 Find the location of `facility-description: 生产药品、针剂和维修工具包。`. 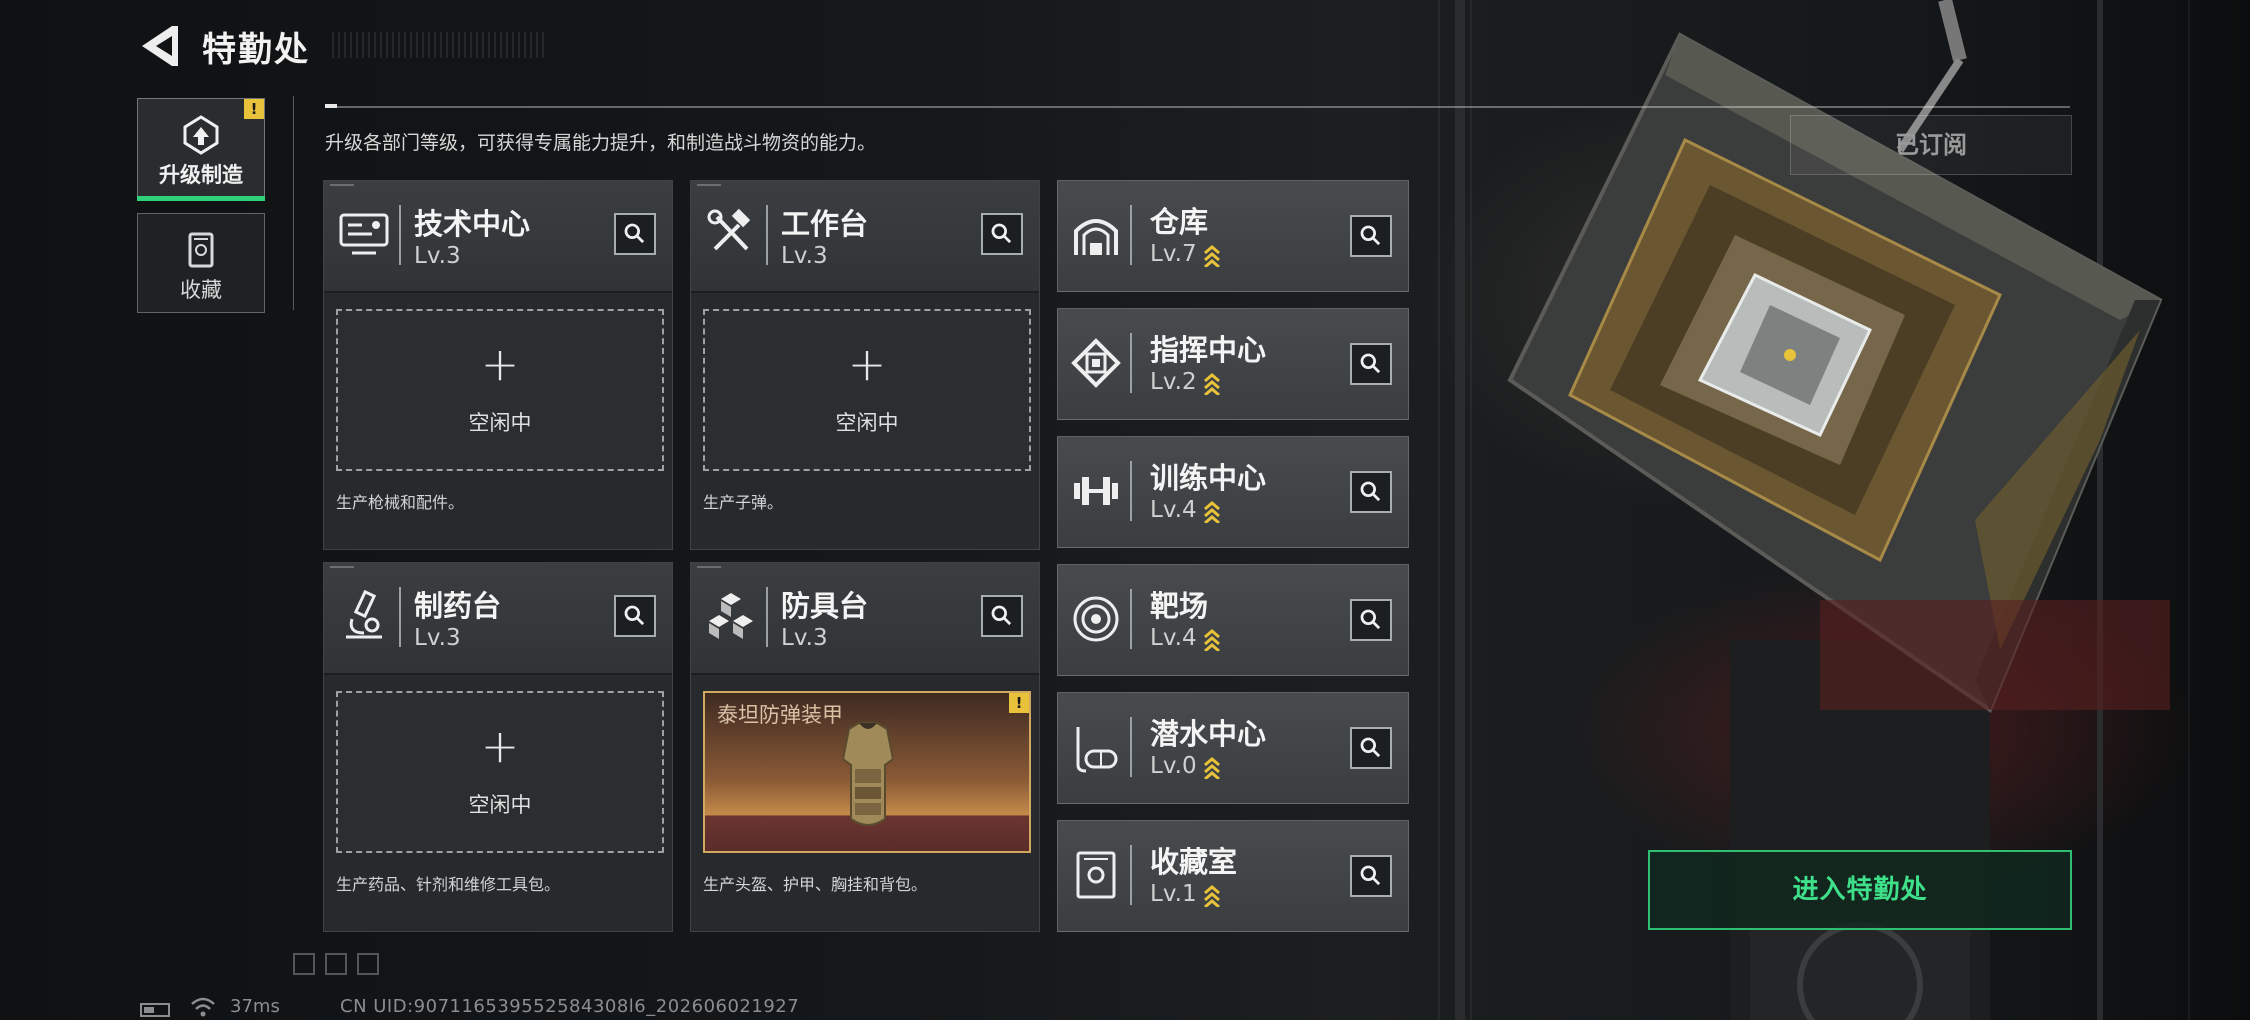

facility-description: 生产药品、针剂和维修工具包。 is located at coordinates (448, 884).